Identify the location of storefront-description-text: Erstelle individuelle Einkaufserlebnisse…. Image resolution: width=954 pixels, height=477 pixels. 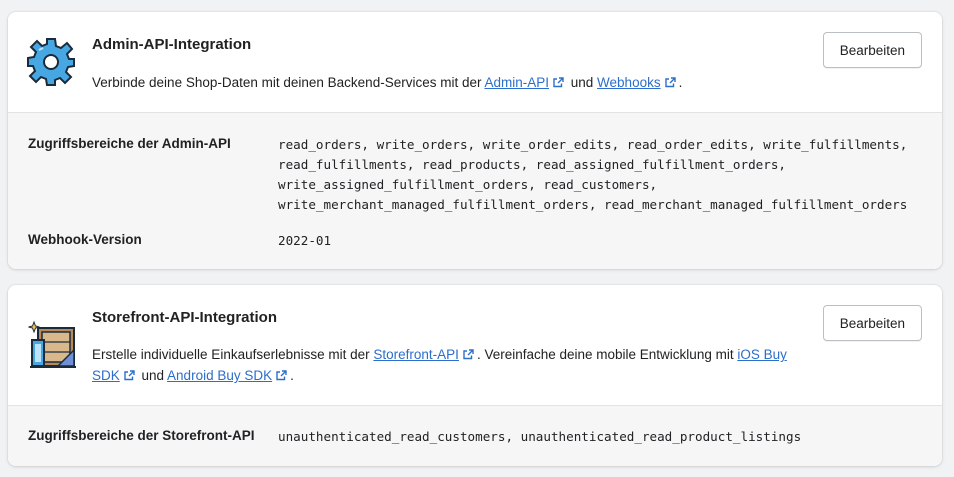
(233, 354).